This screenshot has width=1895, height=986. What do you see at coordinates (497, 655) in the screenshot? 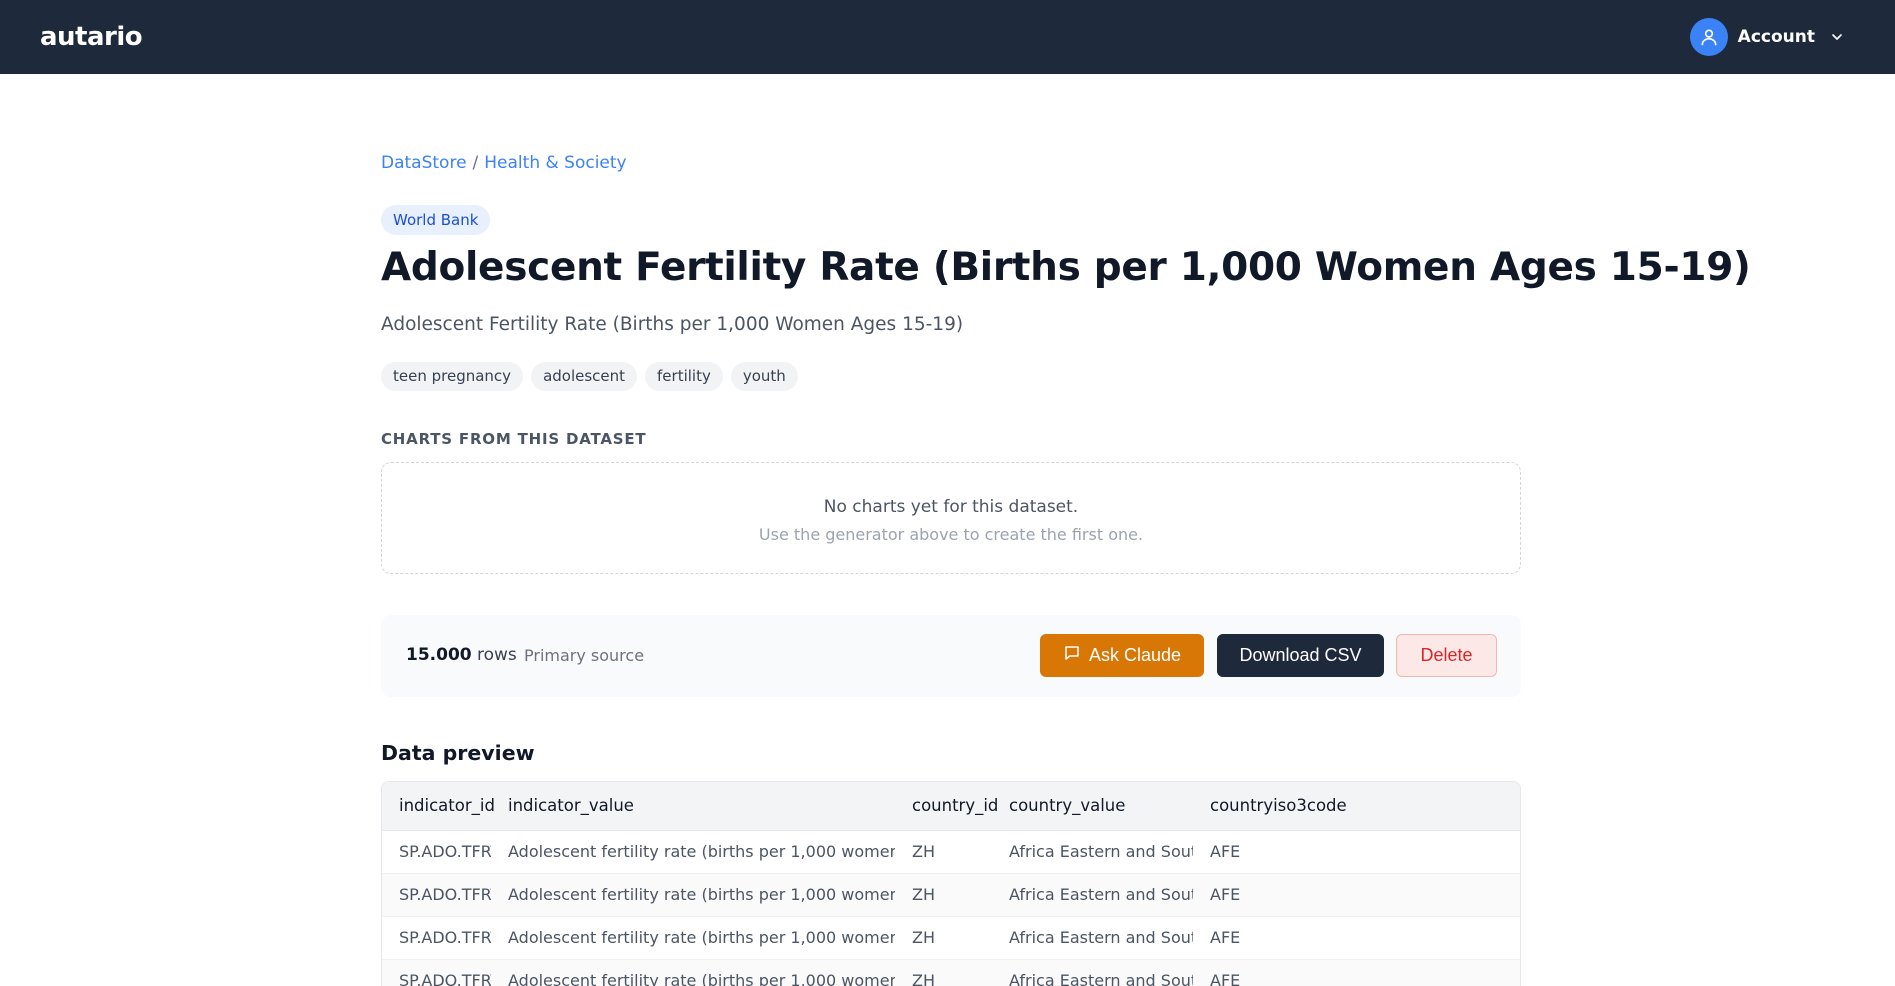
I see `row-count-label: rows` at bounding box center [497, 655].